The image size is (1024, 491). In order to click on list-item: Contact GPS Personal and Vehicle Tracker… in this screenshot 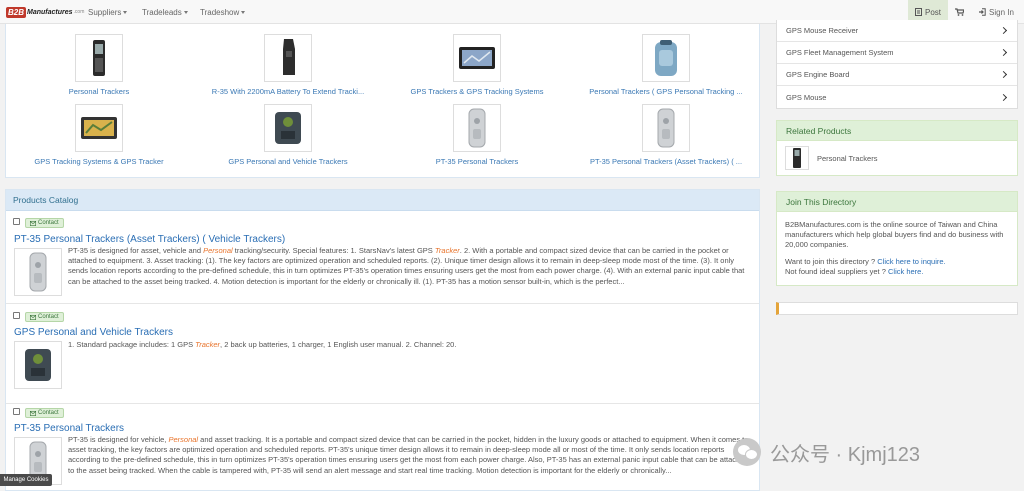, I will do `click(382, 354)`.